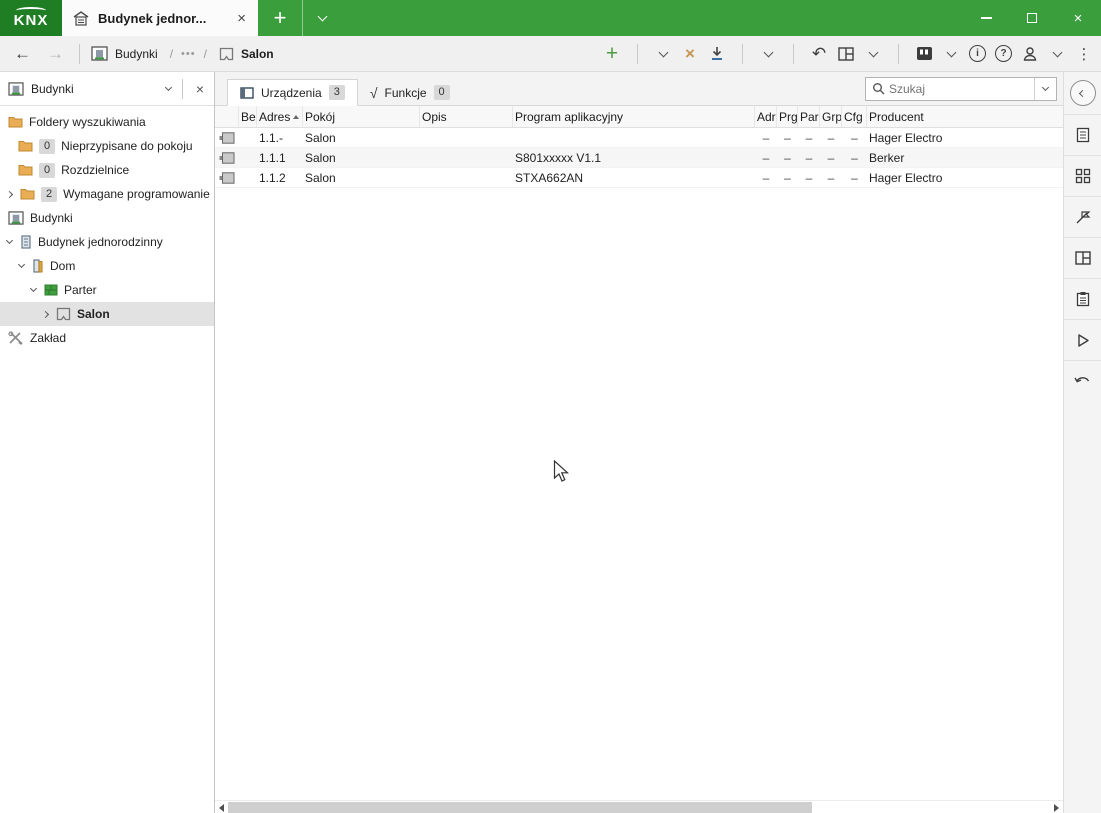 This screenshot has width=1101, height=813. What do you see at coordinates (63, 266) in the screenshot?
I see `tree-item-label: Dom` at bounding box center [63, 266].